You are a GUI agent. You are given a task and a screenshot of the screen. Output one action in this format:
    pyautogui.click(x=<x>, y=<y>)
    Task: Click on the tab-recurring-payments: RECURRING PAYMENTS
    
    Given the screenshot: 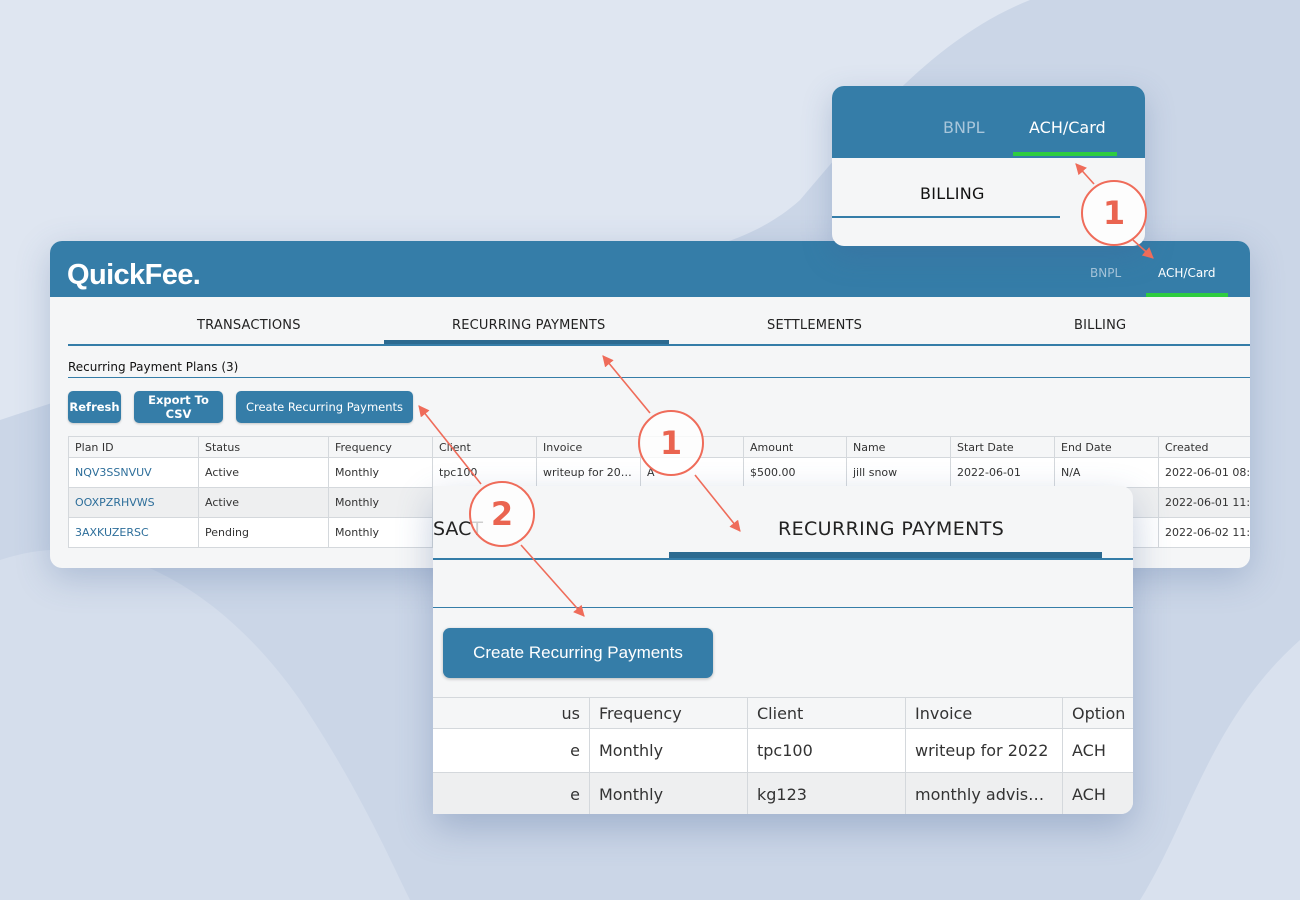 What is the action you would take?
    pyautogui.click(x=528, y=325)
    